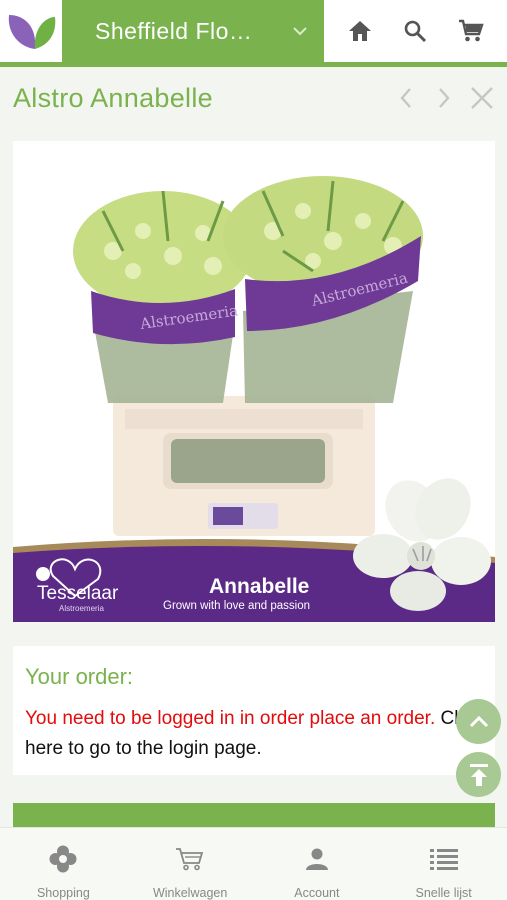 Image resolution: width=507 pixels, height=900 pixels. What do you see at coordinates (360, 31) in the screenshot?
I see `home-icon` at bounding box center [360, 31].